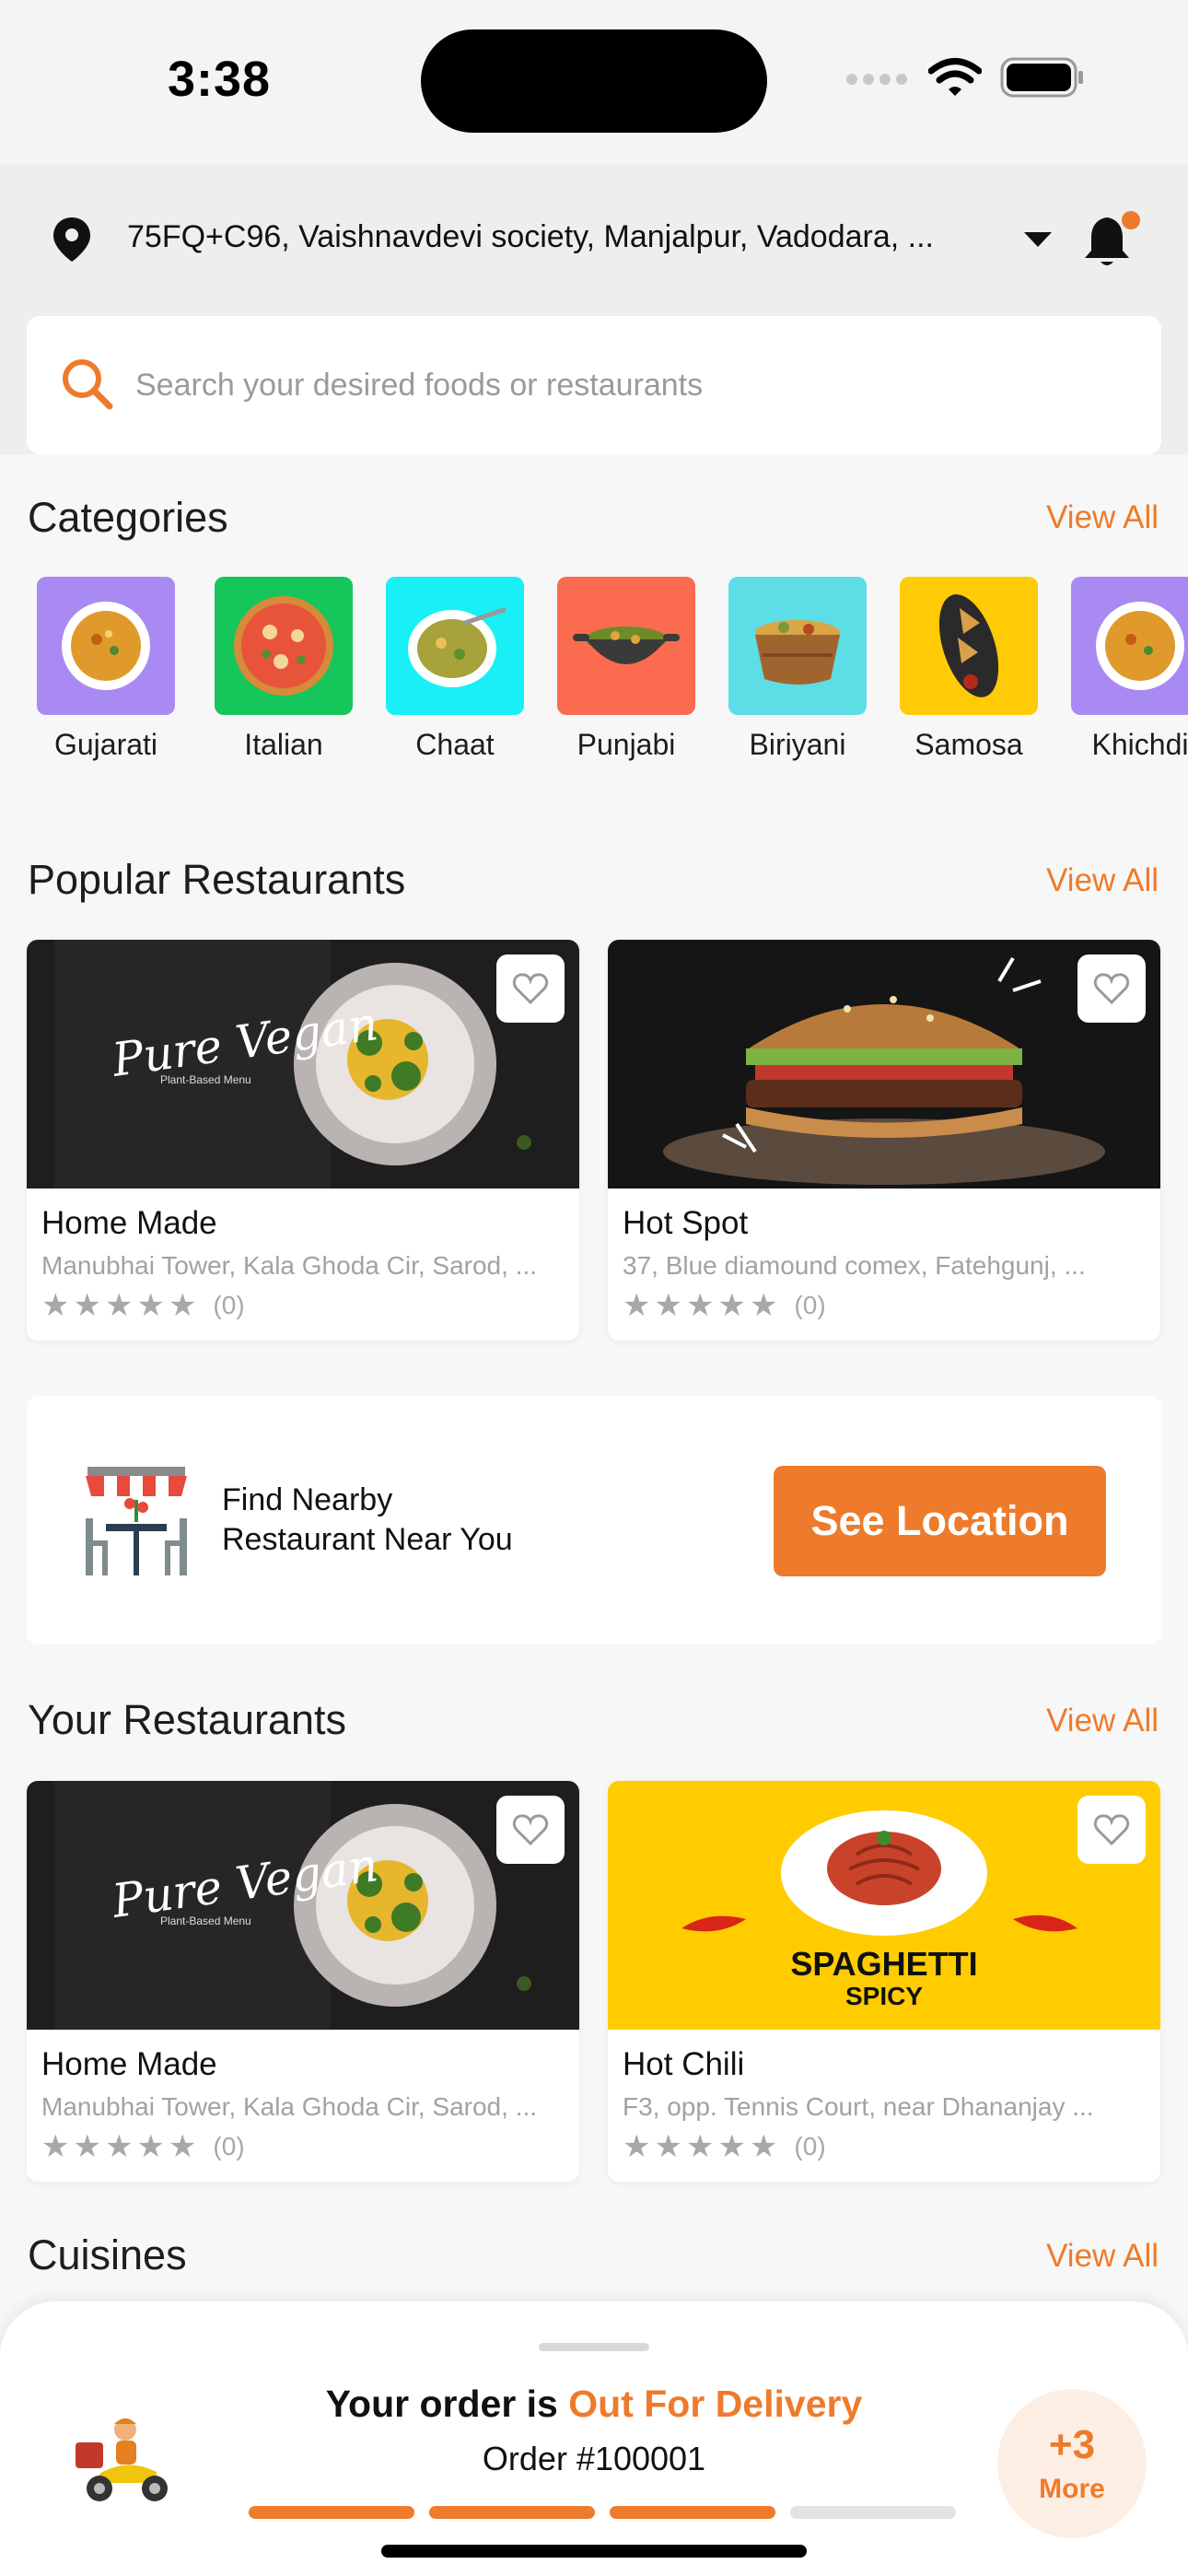 This screenshot has width=1188, height=2576. I want to click on more-label: More, so click(1072, 2489).